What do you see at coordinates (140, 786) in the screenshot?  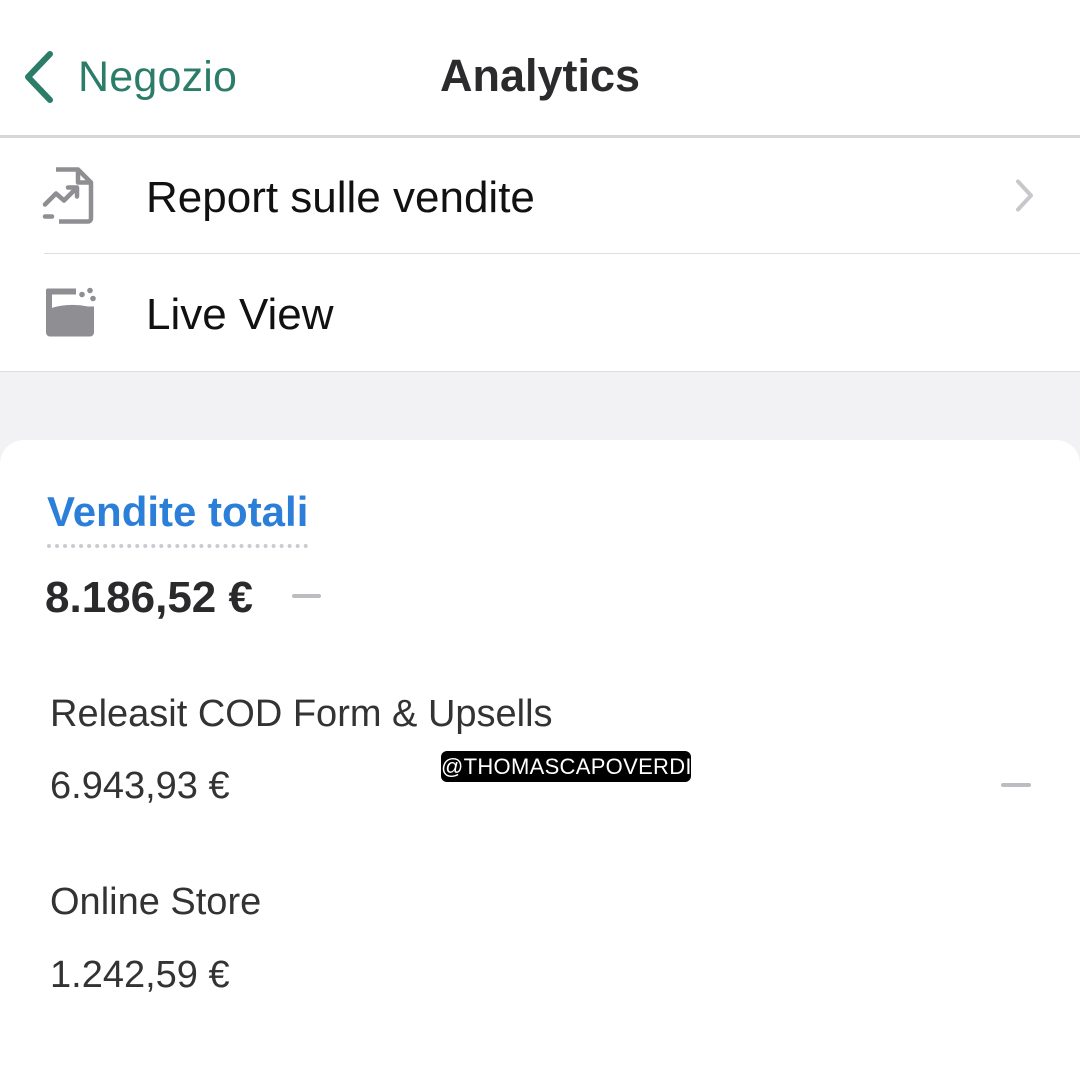 I see `channel-value: 6.943,93 €` at bounding box center [140, 786].